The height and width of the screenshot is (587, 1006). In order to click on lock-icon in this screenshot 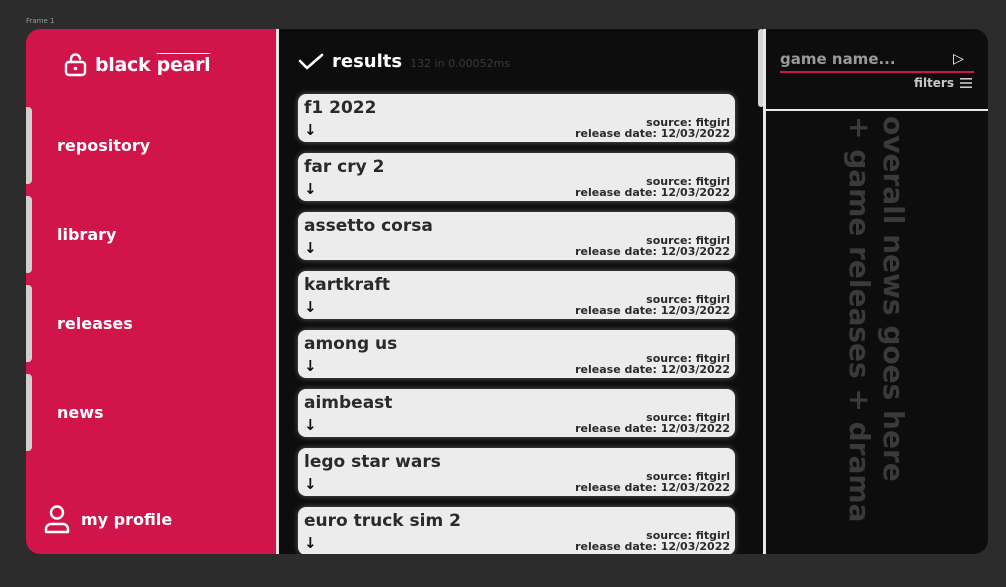, I will do `click(75, 65)`.